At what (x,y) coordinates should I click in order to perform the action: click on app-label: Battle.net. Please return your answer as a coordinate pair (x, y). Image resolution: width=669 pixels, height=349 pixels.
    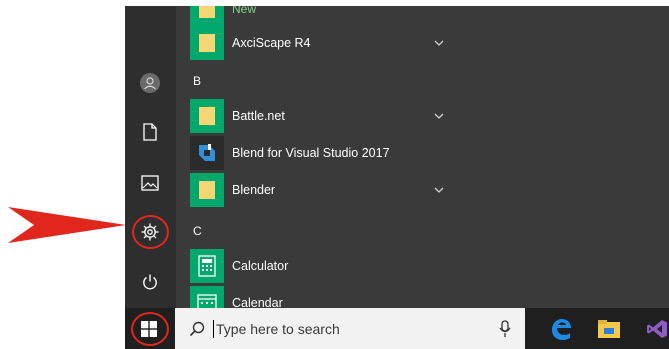
    Looking at the image, I should click on (258, 116).